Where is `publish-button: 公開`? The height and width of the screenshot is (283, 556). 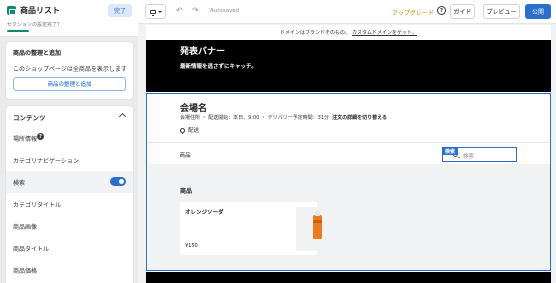
publish-button: 公開 is located at coordinates (538, 11).